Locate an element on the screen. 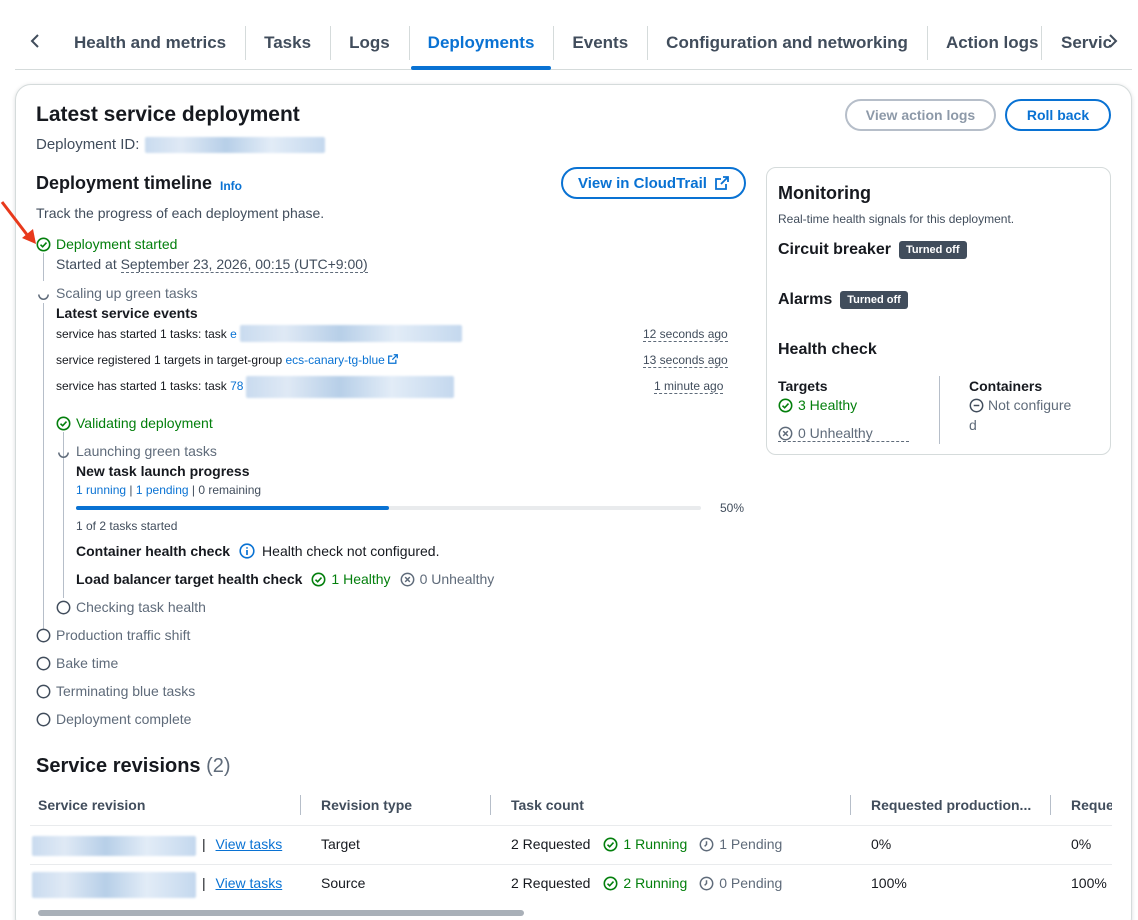 The image size is (1138, 920). tab-action-logs: Action logs is located at coordinates (992, 43).